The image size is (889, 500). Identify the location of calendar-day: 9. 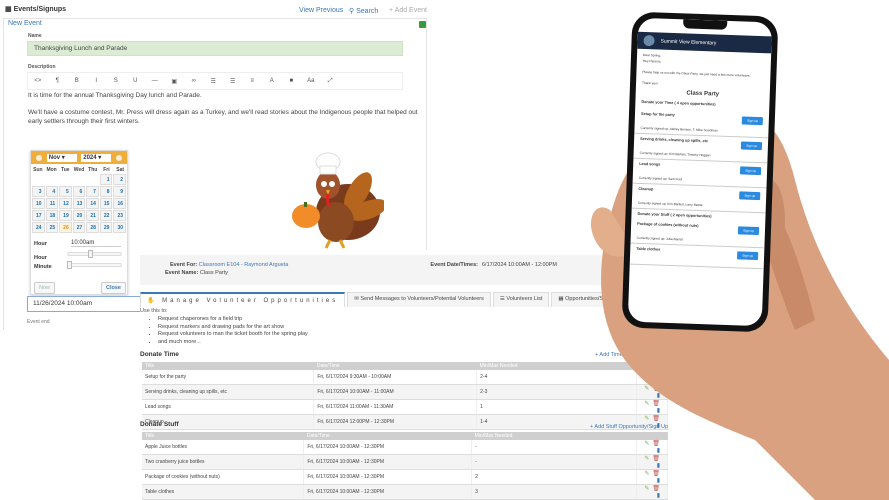
(120, 191).